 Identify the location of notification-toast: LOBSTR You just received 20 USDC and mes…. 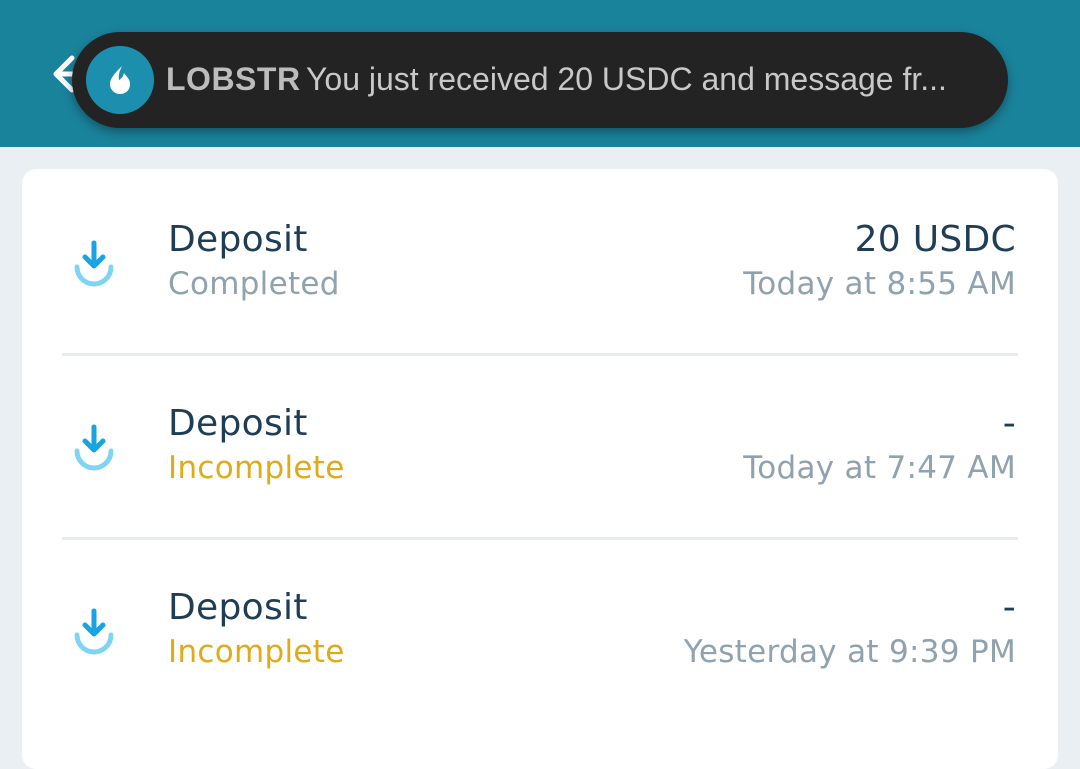
(540, 80).